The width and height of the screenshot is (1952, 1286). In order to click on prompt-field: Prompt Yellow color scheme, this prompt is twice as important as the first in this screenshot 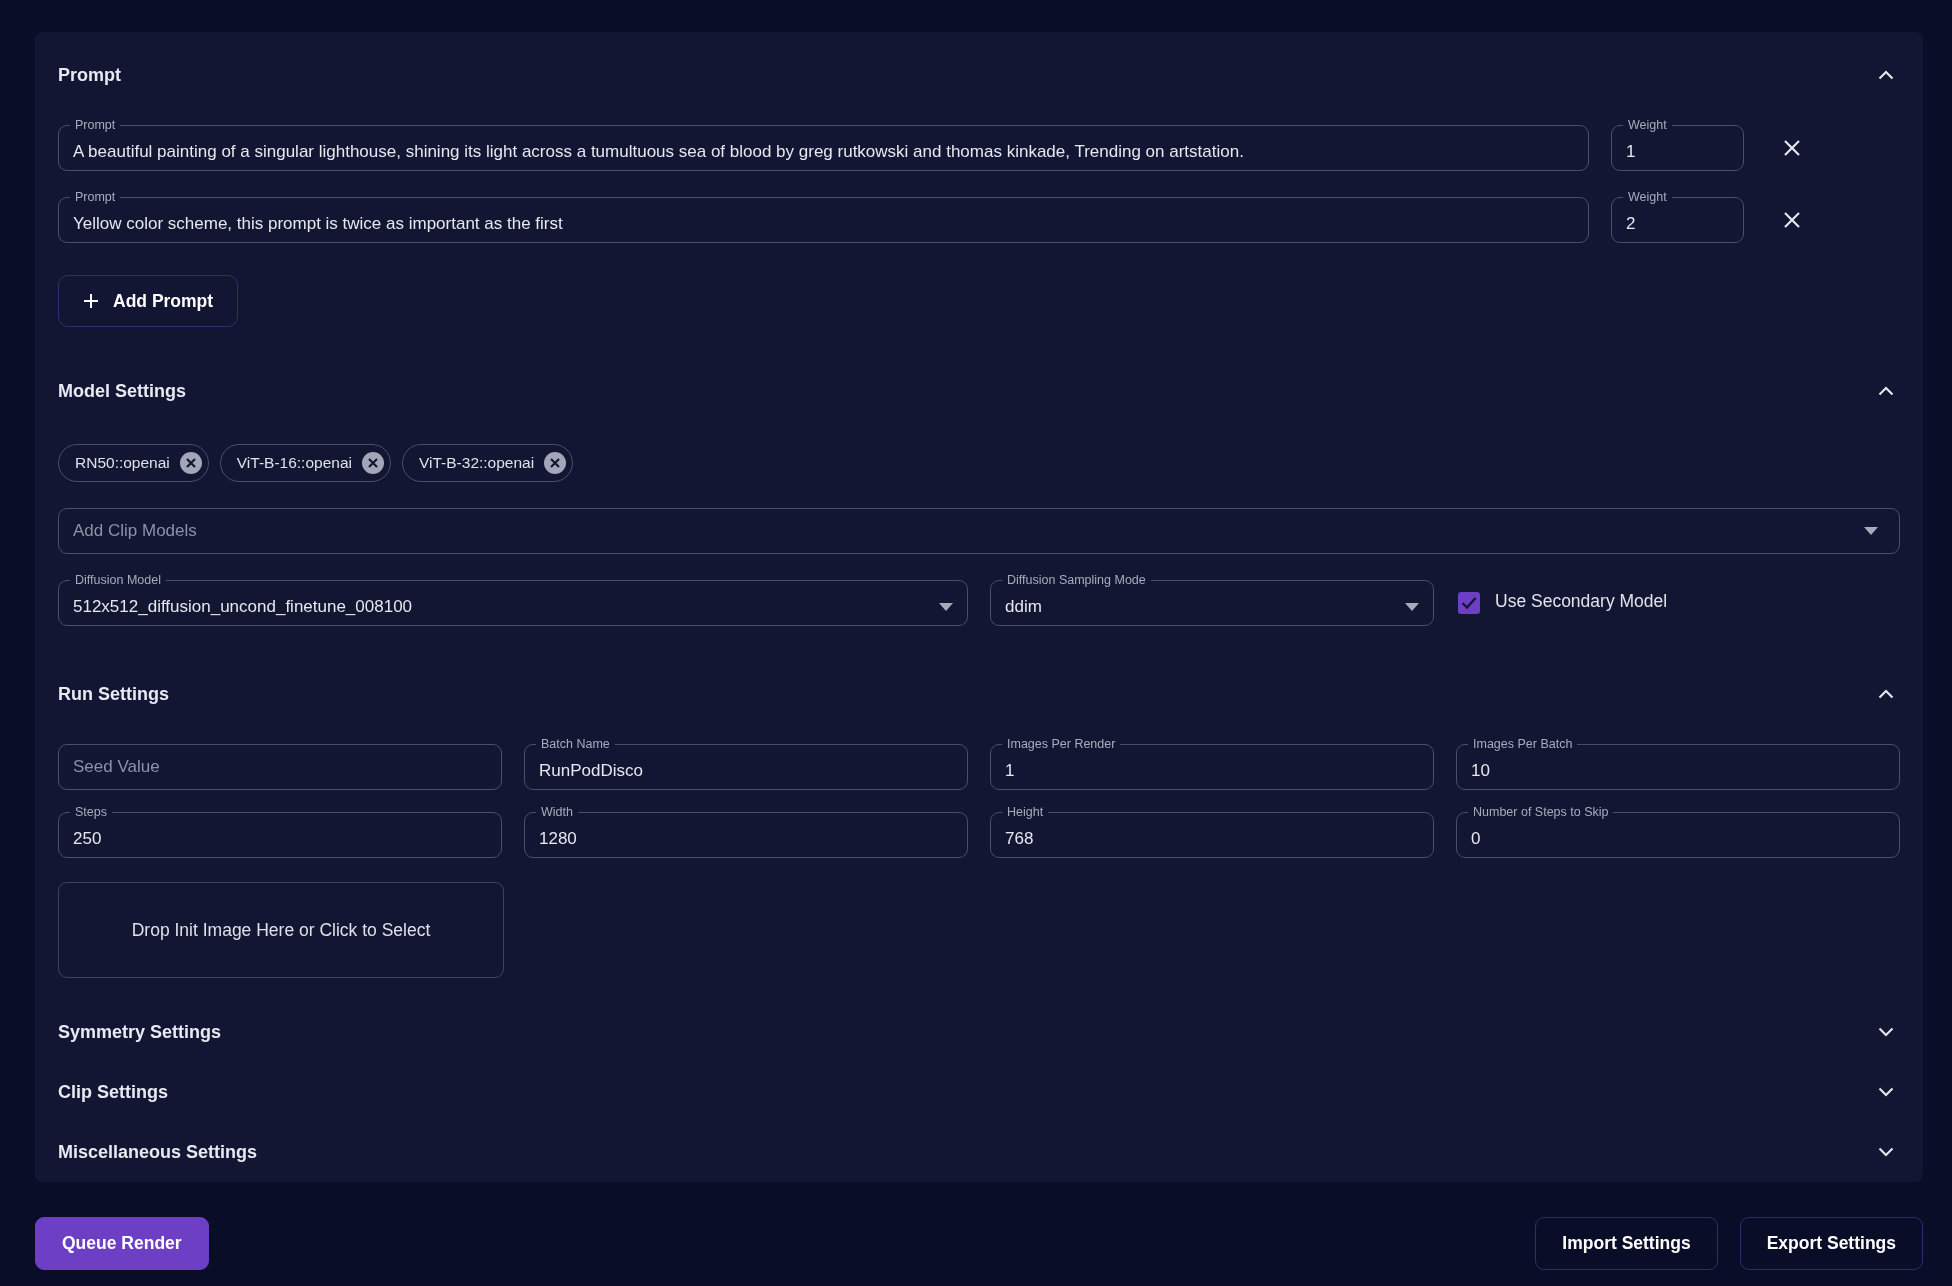, I will do `click(823, 216)`.